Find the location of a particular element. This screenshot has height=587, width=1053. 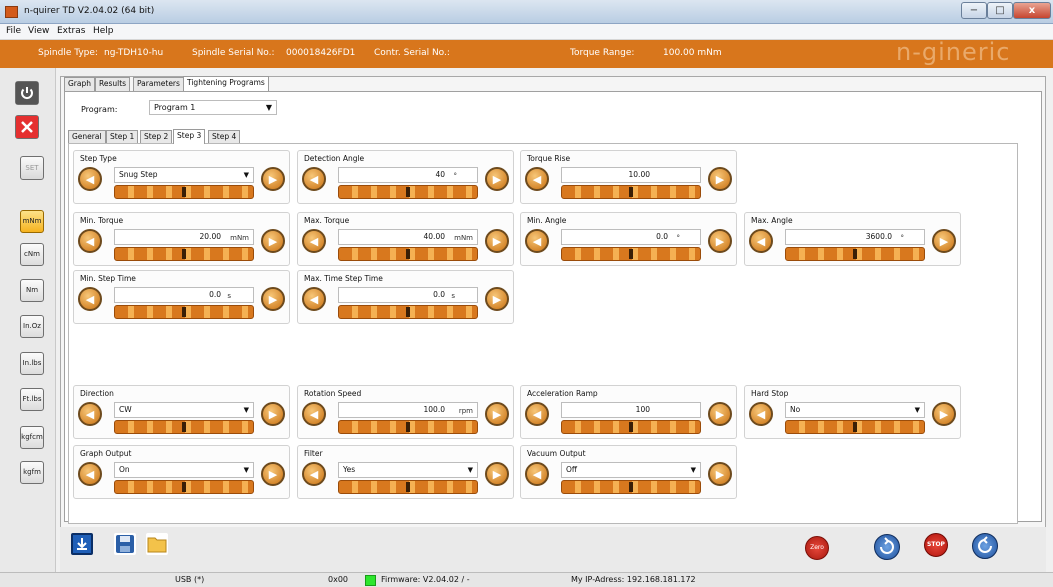

min-step-time-slider is located at coordinates (184, 312).